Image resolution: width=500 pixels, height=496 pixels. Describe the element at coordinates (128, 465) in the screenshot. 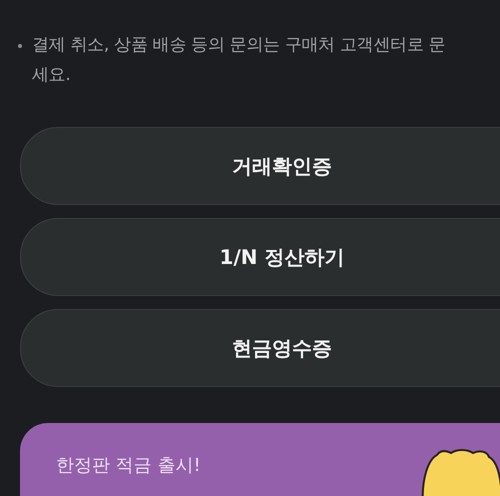

I see `promo-title: 한정판 적금 출시!` at that location.